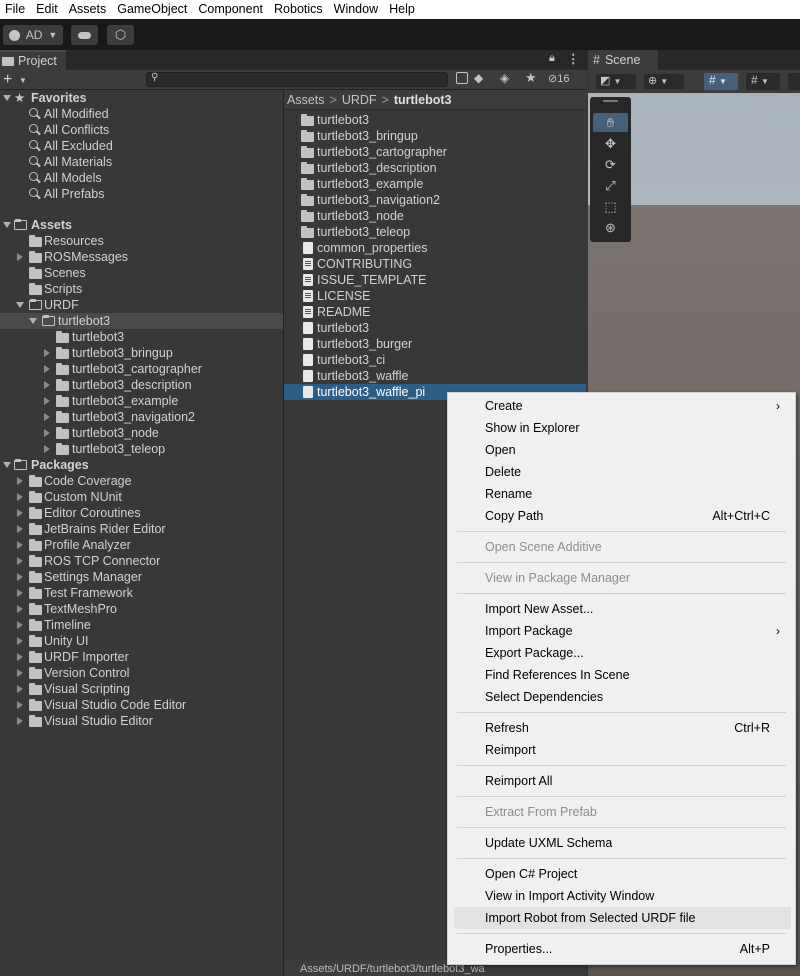 The width and height of the screenshot is (800, 976). What do you see at coordinates (306, 100) in the screenshot?
I see `breadcrumb-assets: Assets` at bounding box center [306, 100].